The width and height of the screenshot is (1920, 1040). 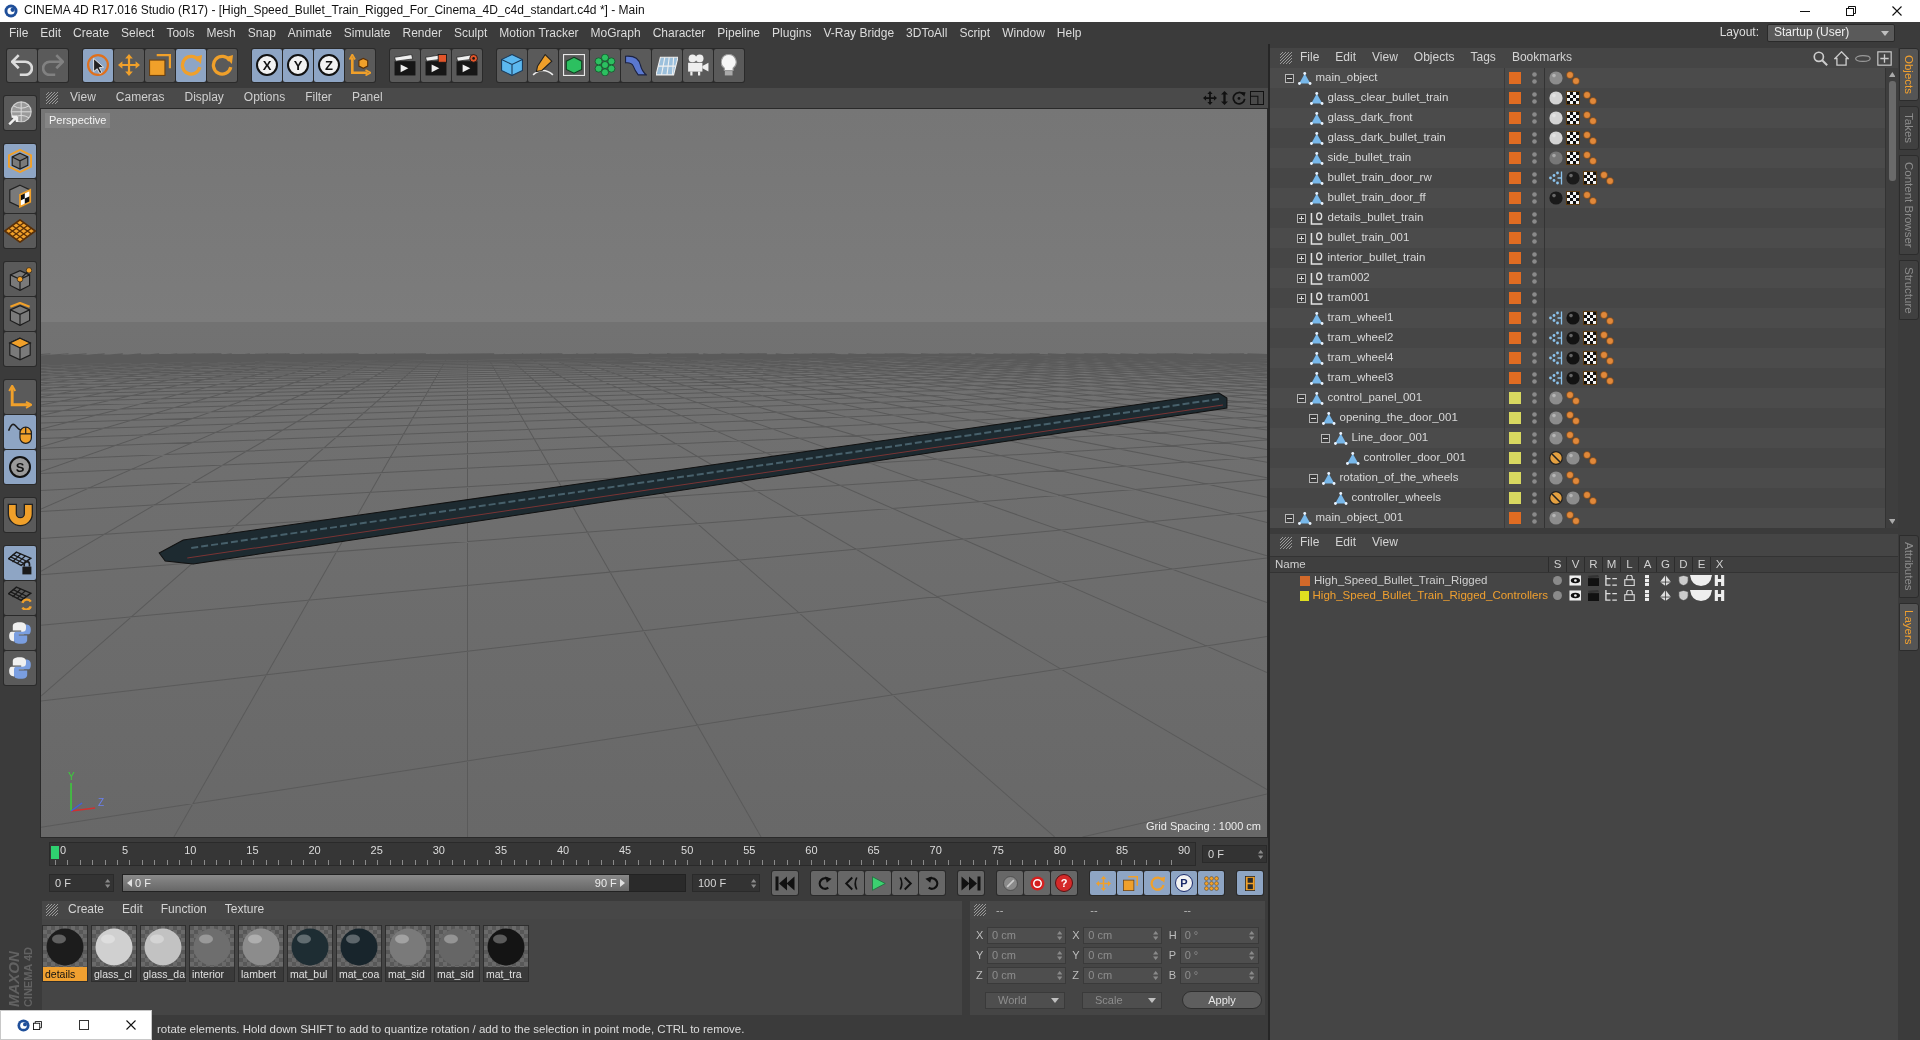 What do you see at coordinates (792, 33) in the screenshot?
I see `menu-item: Plugins` at bounding box center [792, 33].